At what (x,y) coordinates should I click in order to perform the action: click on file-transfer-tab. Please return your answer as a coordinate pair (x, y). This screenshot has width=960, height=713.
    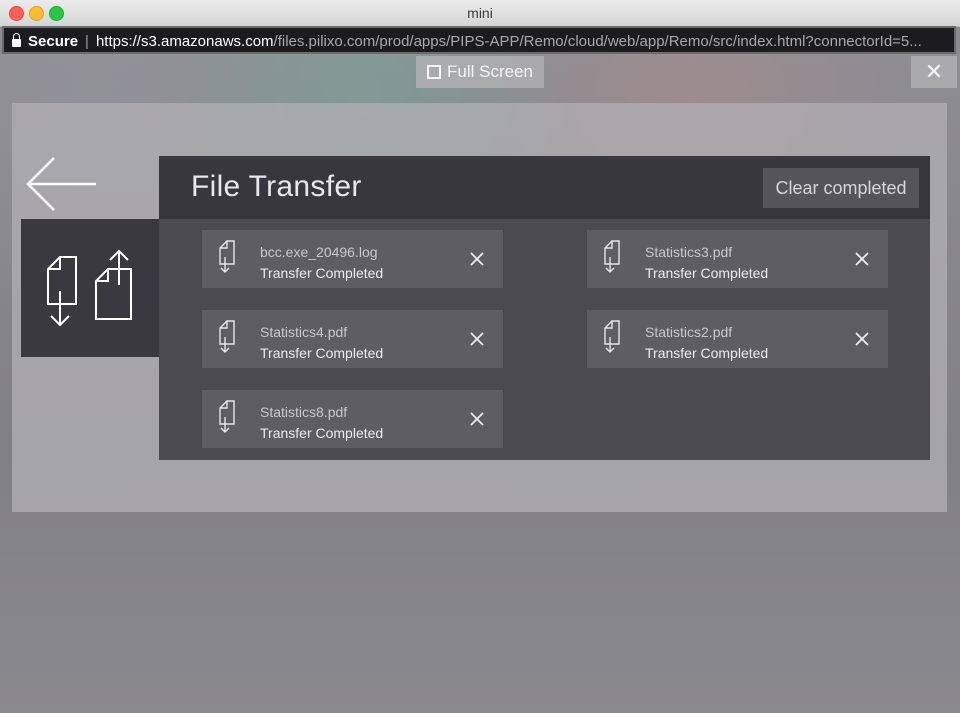
    Looking at the image, I should click on (91, 288).